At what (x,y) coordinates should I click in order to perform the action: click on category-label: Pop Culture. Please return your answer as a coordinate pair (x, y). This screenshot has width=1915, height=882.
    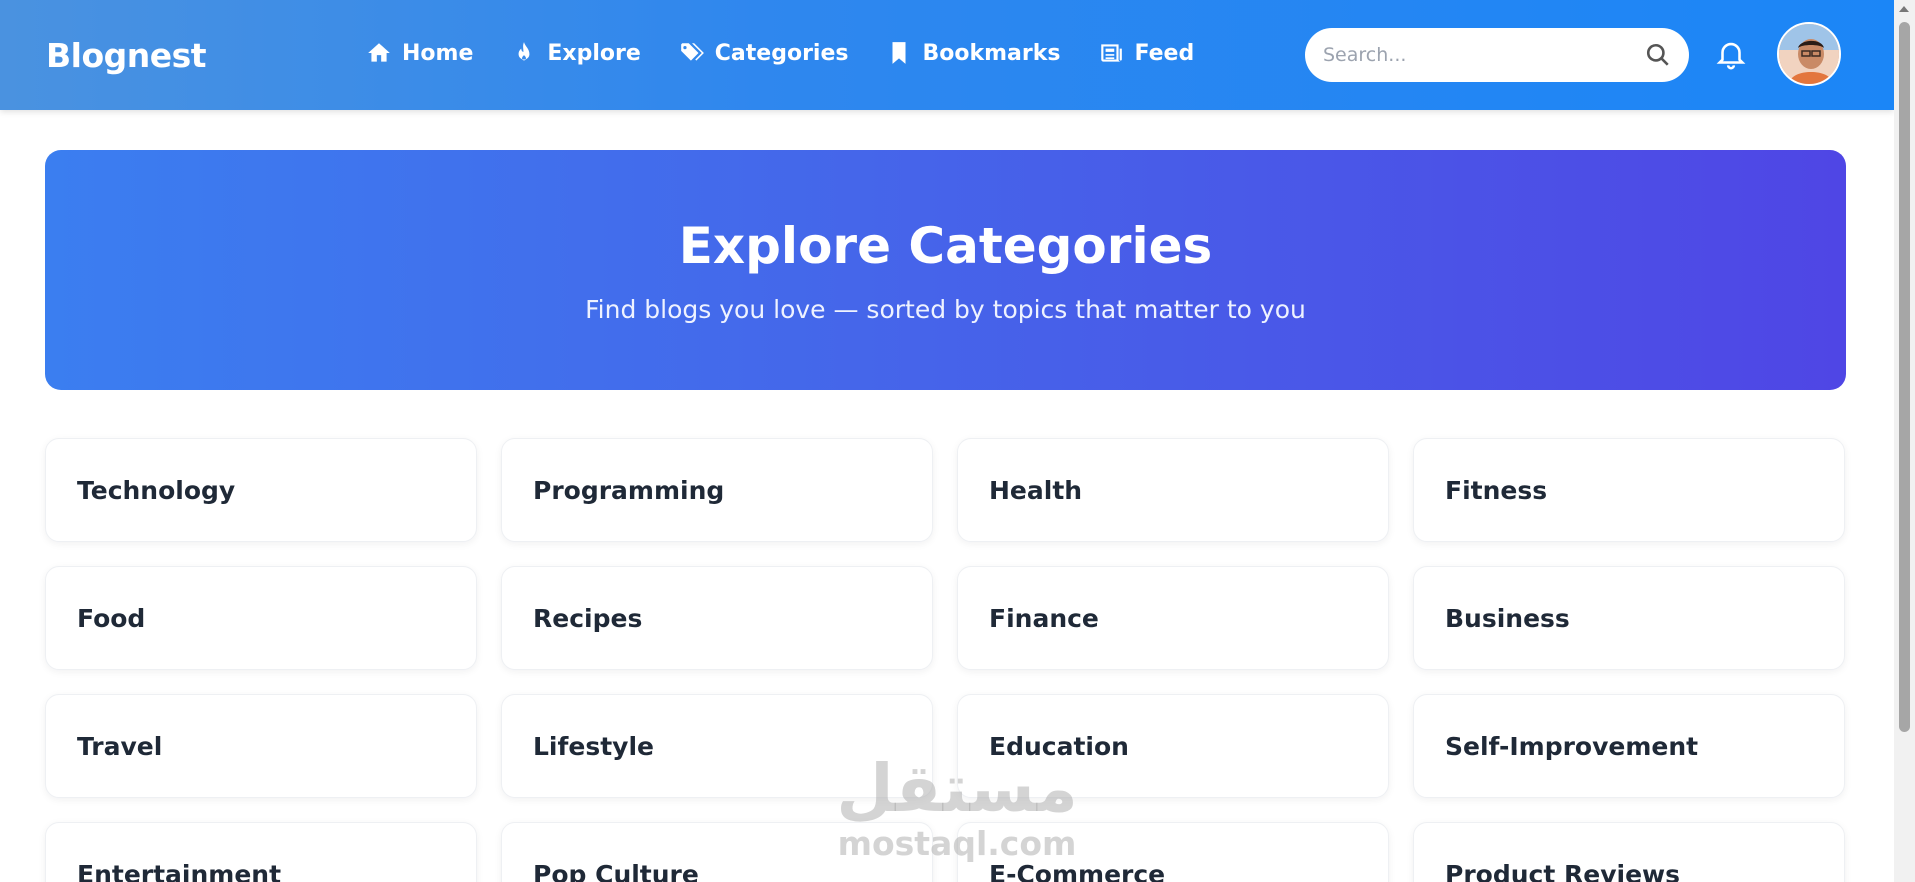
    Looking at the image, I should click on (616, 870).